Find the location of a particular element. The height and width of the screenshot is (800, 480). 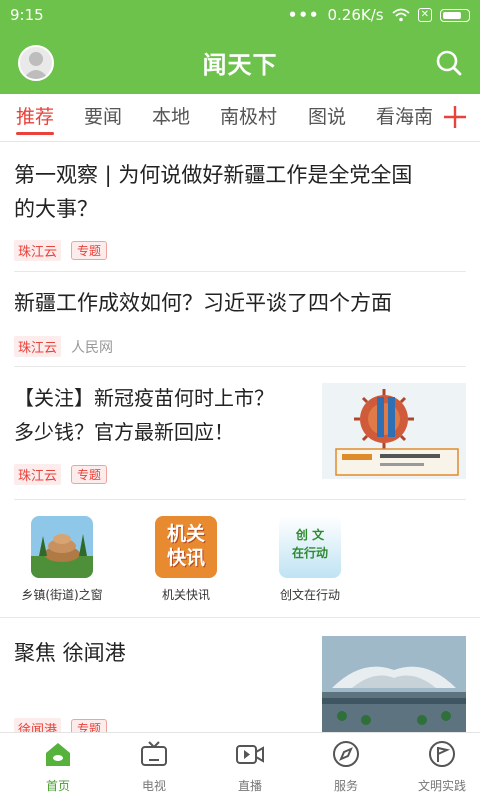

shortcut-label: 乡镇(街道)之窗 is located at coordinates (62, 595).